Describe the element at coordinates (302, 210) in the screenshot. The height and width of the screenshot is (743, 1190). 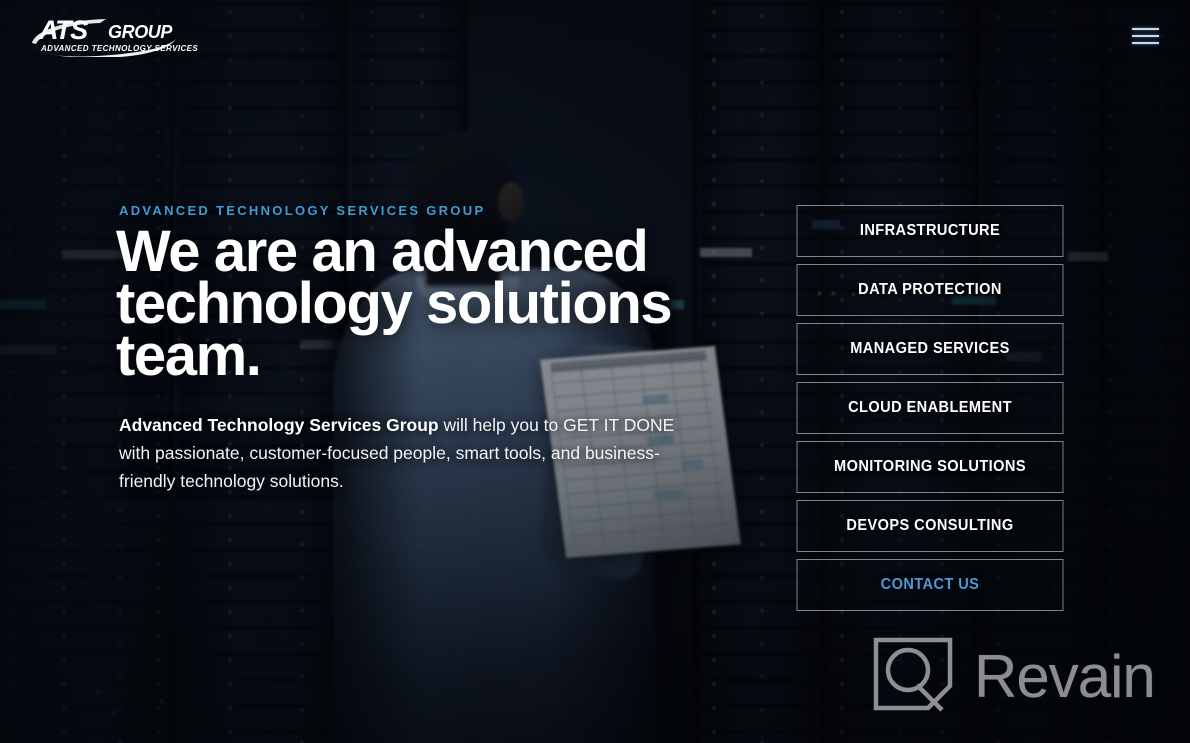
I see `hero-eyebrow: ADVANCED TECHNOLOGY SERVICES GROUP` at that location.